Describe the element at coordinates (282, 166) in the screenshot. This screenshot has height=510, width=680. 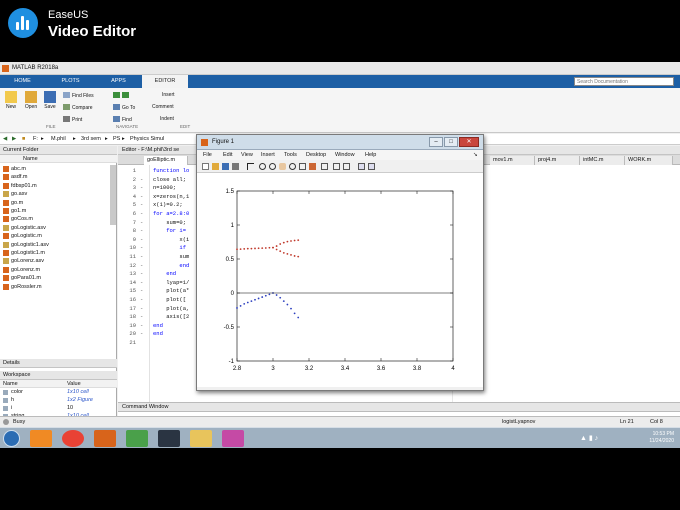
I see `pan-hand-icon` at that location.